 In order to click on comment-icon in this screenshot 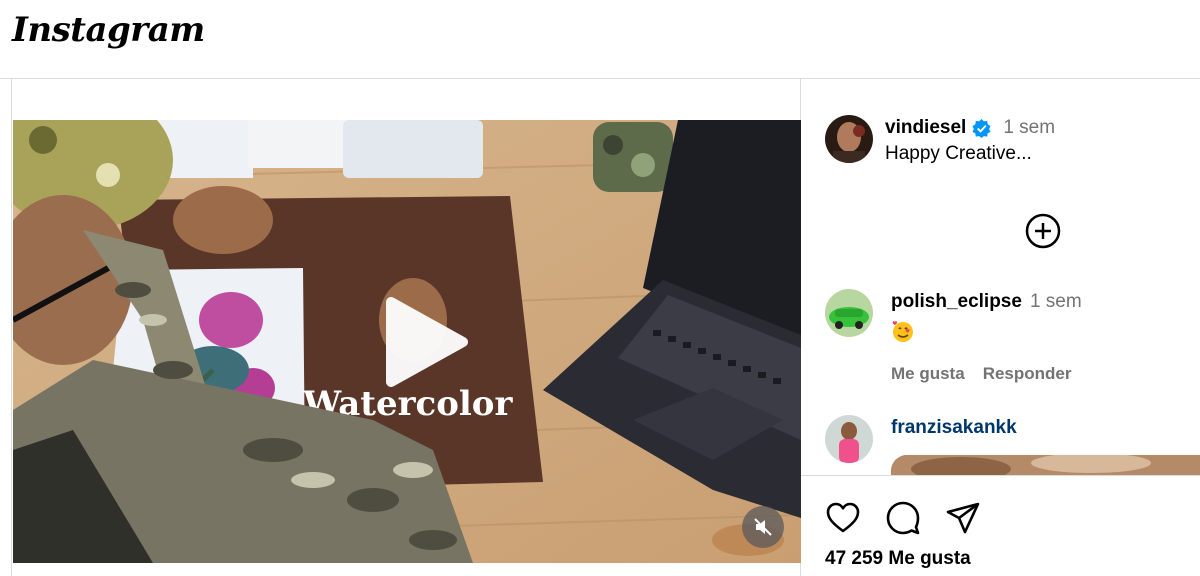, I will do `click(903, 518)`.